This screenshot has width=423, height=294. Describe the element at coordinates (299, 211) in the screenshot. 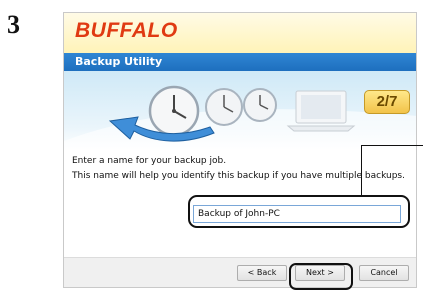

I see `input-callout-frame` at that location.